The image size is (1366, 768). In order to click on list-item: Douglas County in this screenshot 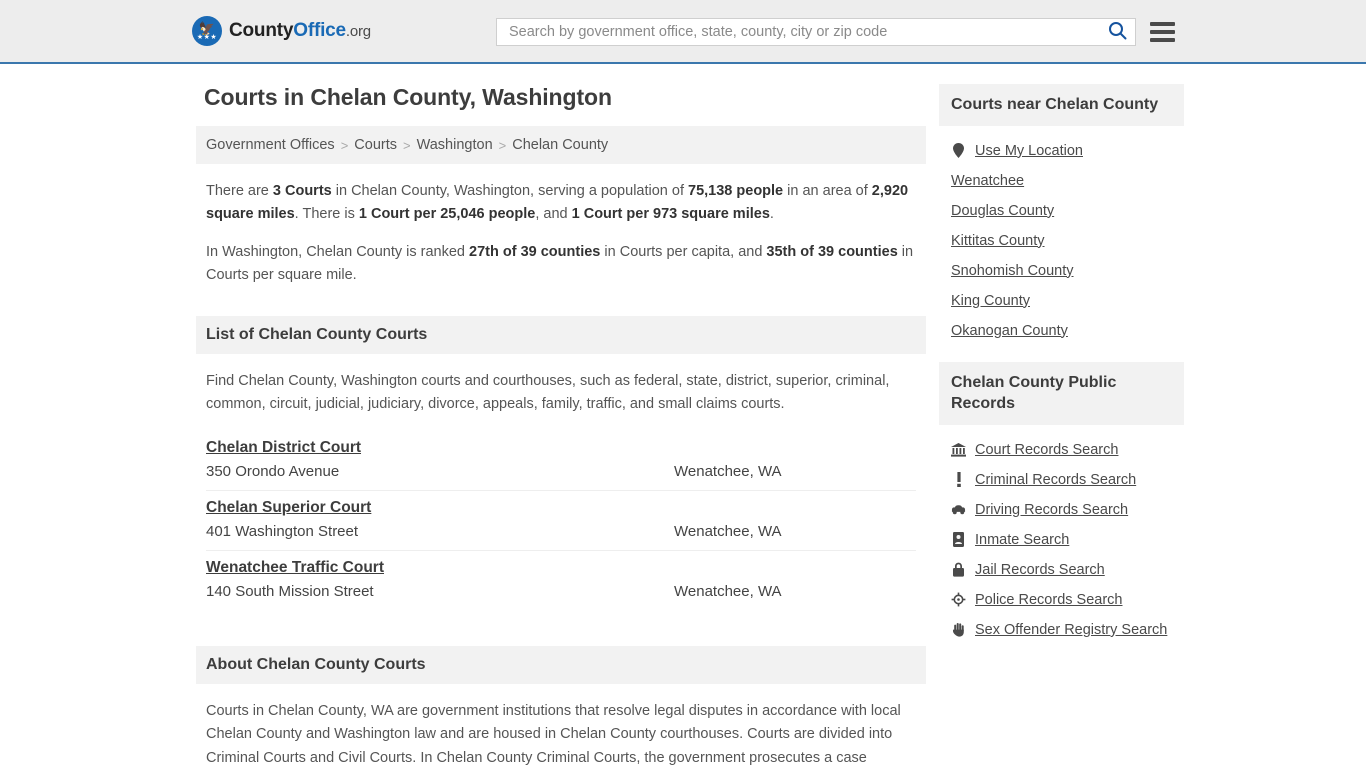, I will do `click(1061, 211)`.